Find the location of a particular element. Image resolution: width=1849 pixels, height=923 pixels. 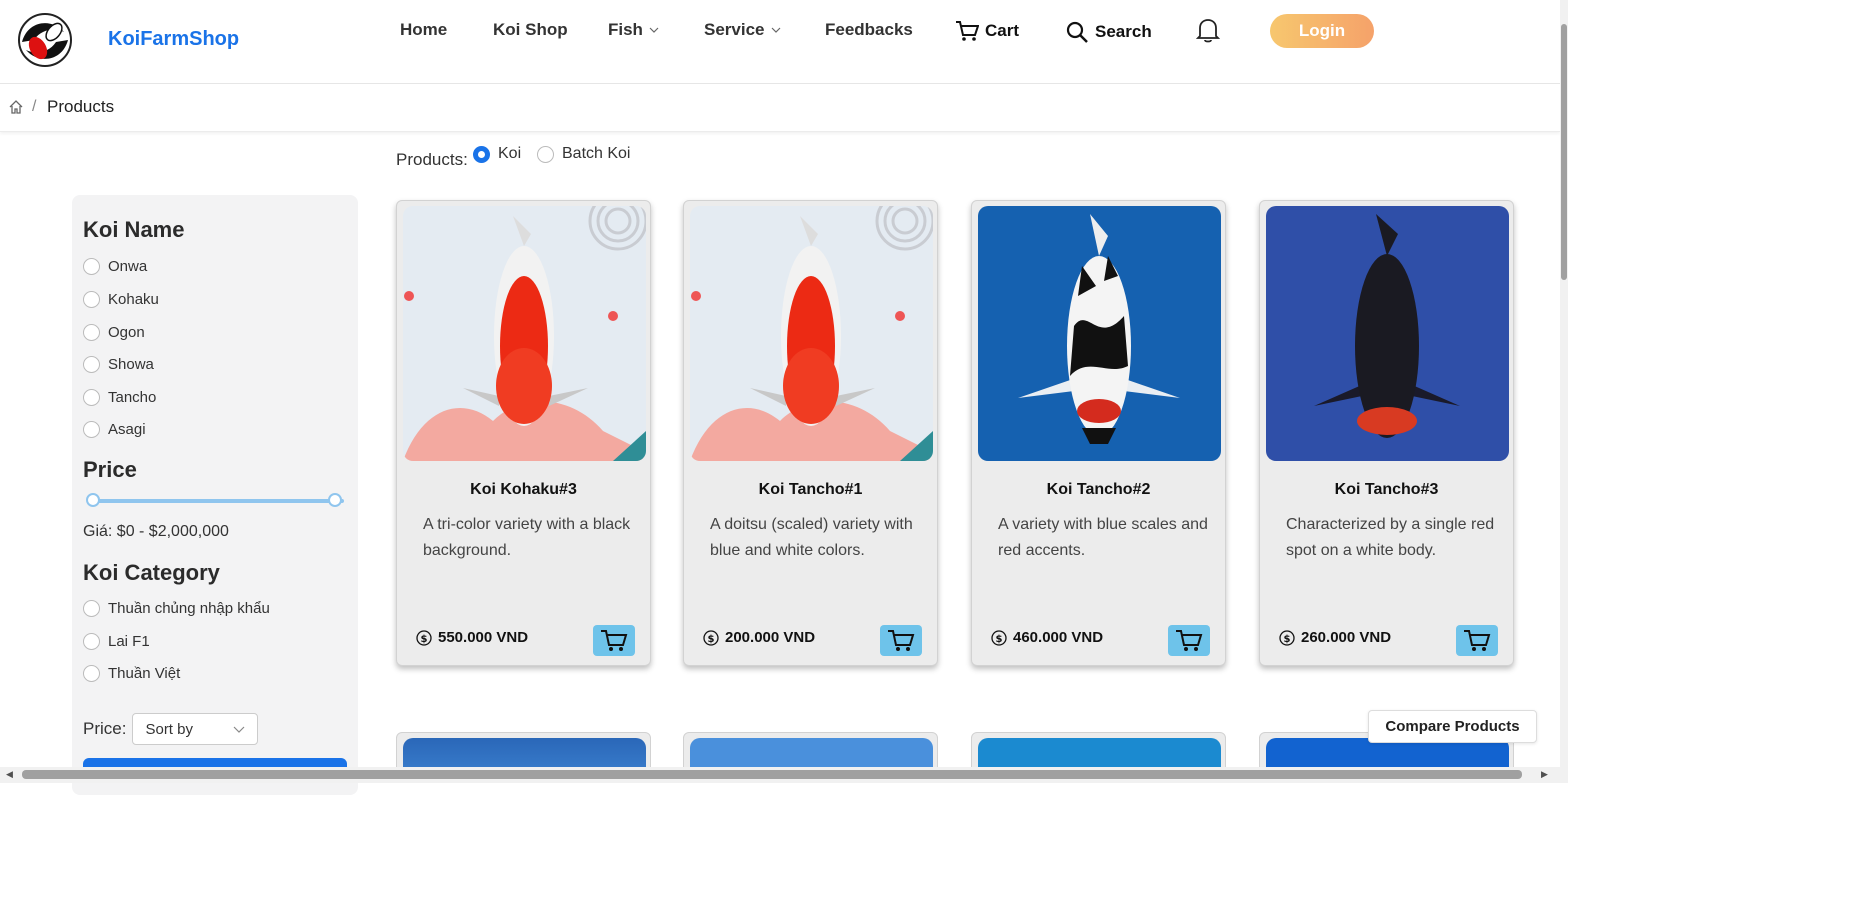

koi-name-option: Asagi is located at coordinates (114, 429).